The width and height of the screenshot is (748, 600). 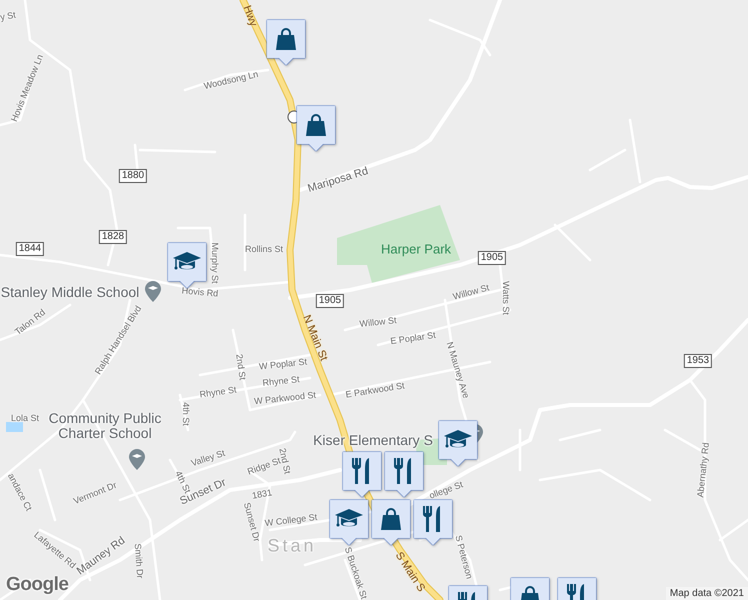 What do you see at coordinates (37, 585) in the screenshot?
I see `google-logo: Google` at bounding box center [37, 585].